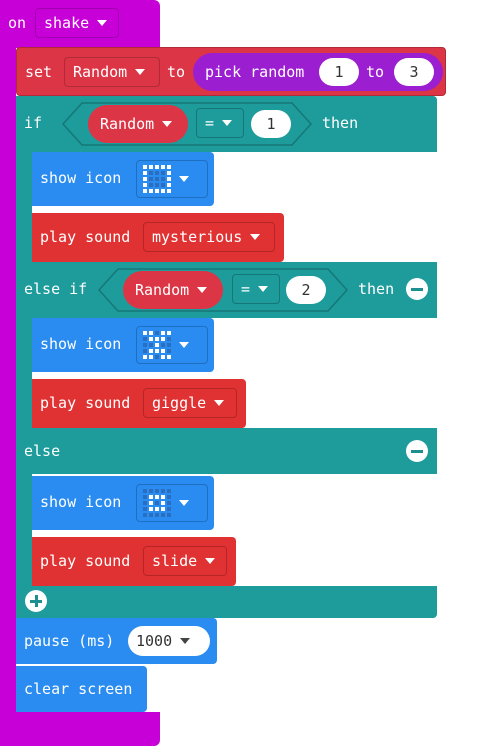  Describe the element at coordinates (318, 72) in the screenshot. I see `pick-random-block: pick random 1 to 3` at that location.